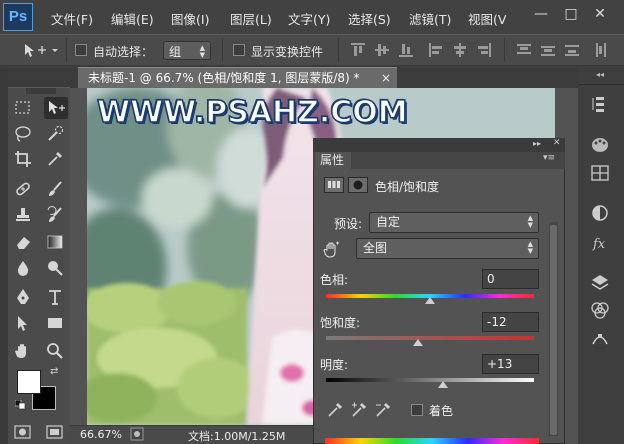 The height and width of the screenshot is (444, 624). What do you see at coordinates (21, 405) in the screenshot?
I see `default-colors-icon` at bounding box center [21, 405].